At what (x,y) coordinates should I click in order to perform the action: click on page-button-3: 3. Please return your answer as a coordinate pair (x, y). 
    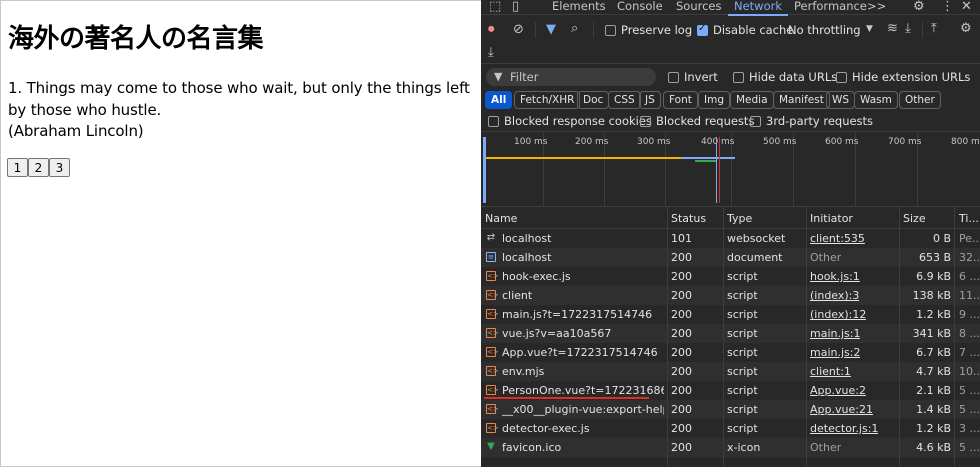
    Looking at the image, I should click on (59, 167).